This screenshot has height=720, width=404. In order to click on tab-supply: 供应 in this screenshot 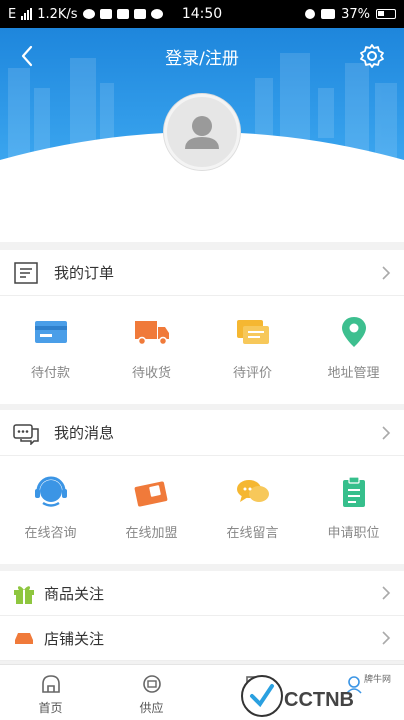, I will do `click(151, 692)`.